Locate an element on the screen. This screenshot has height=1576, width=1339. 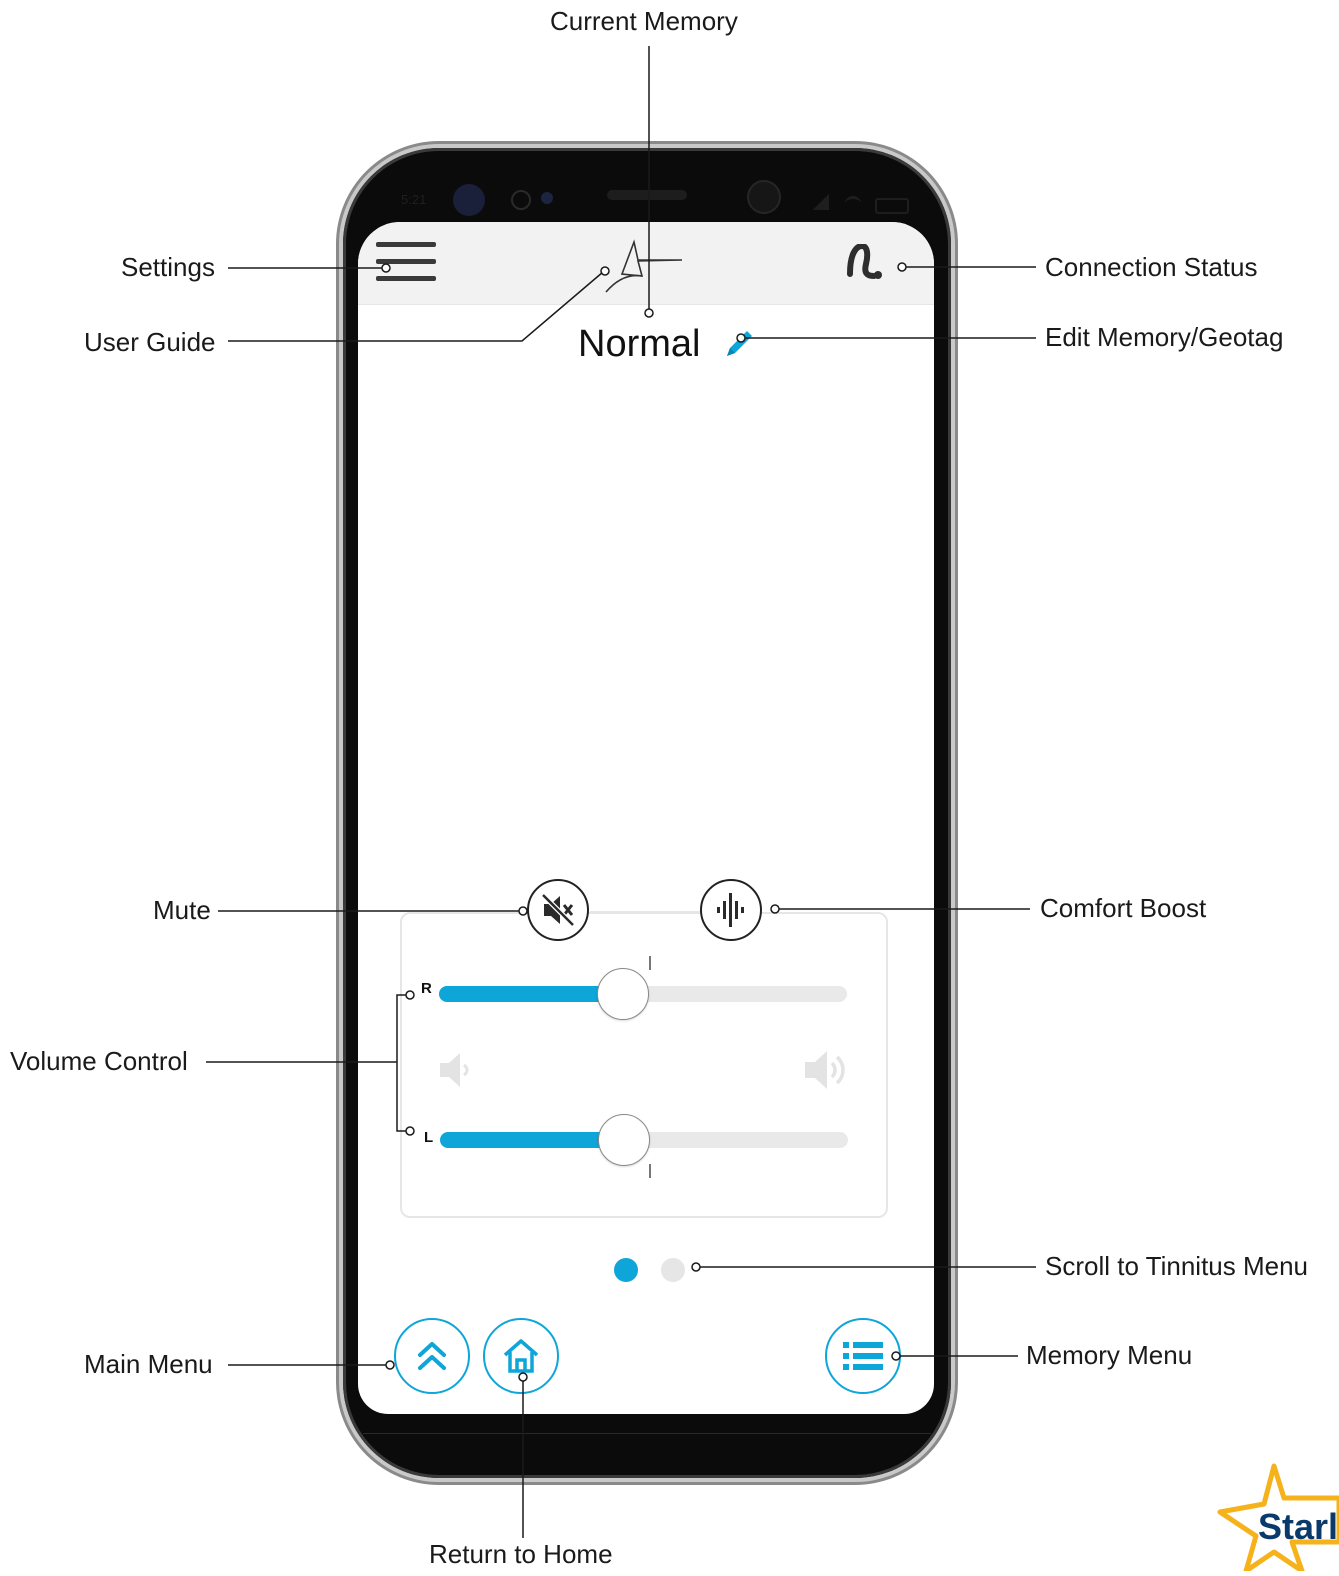
callout-connection-status: Connection Status is located at coordinates (1151, 267).